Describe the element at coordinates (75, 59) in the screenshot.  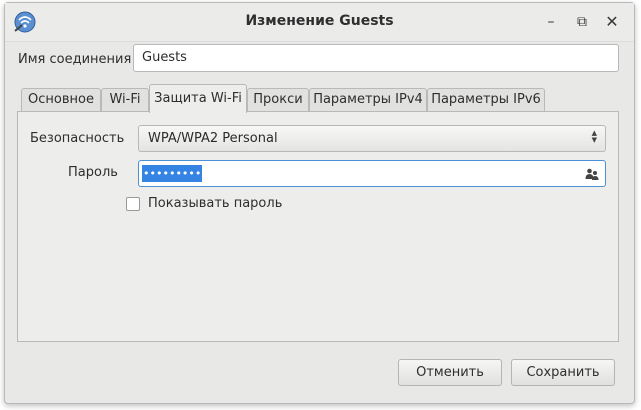
I see `connection-name-label: Имя соединения` at that location.